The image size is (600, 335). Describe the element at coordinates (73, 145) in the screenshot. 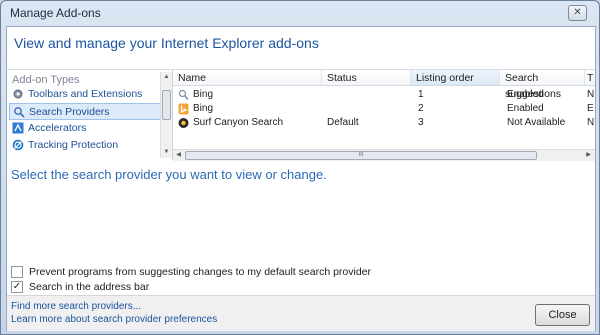

I see `addon-type-label: Tracking Protection` at that location.